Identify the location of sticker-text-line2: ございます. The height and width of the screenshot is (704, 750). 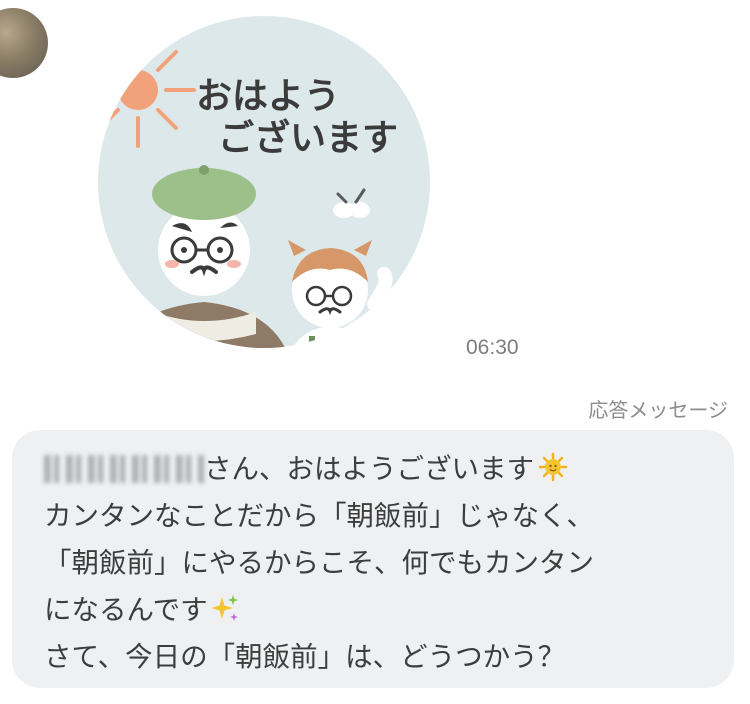
(308, 138).